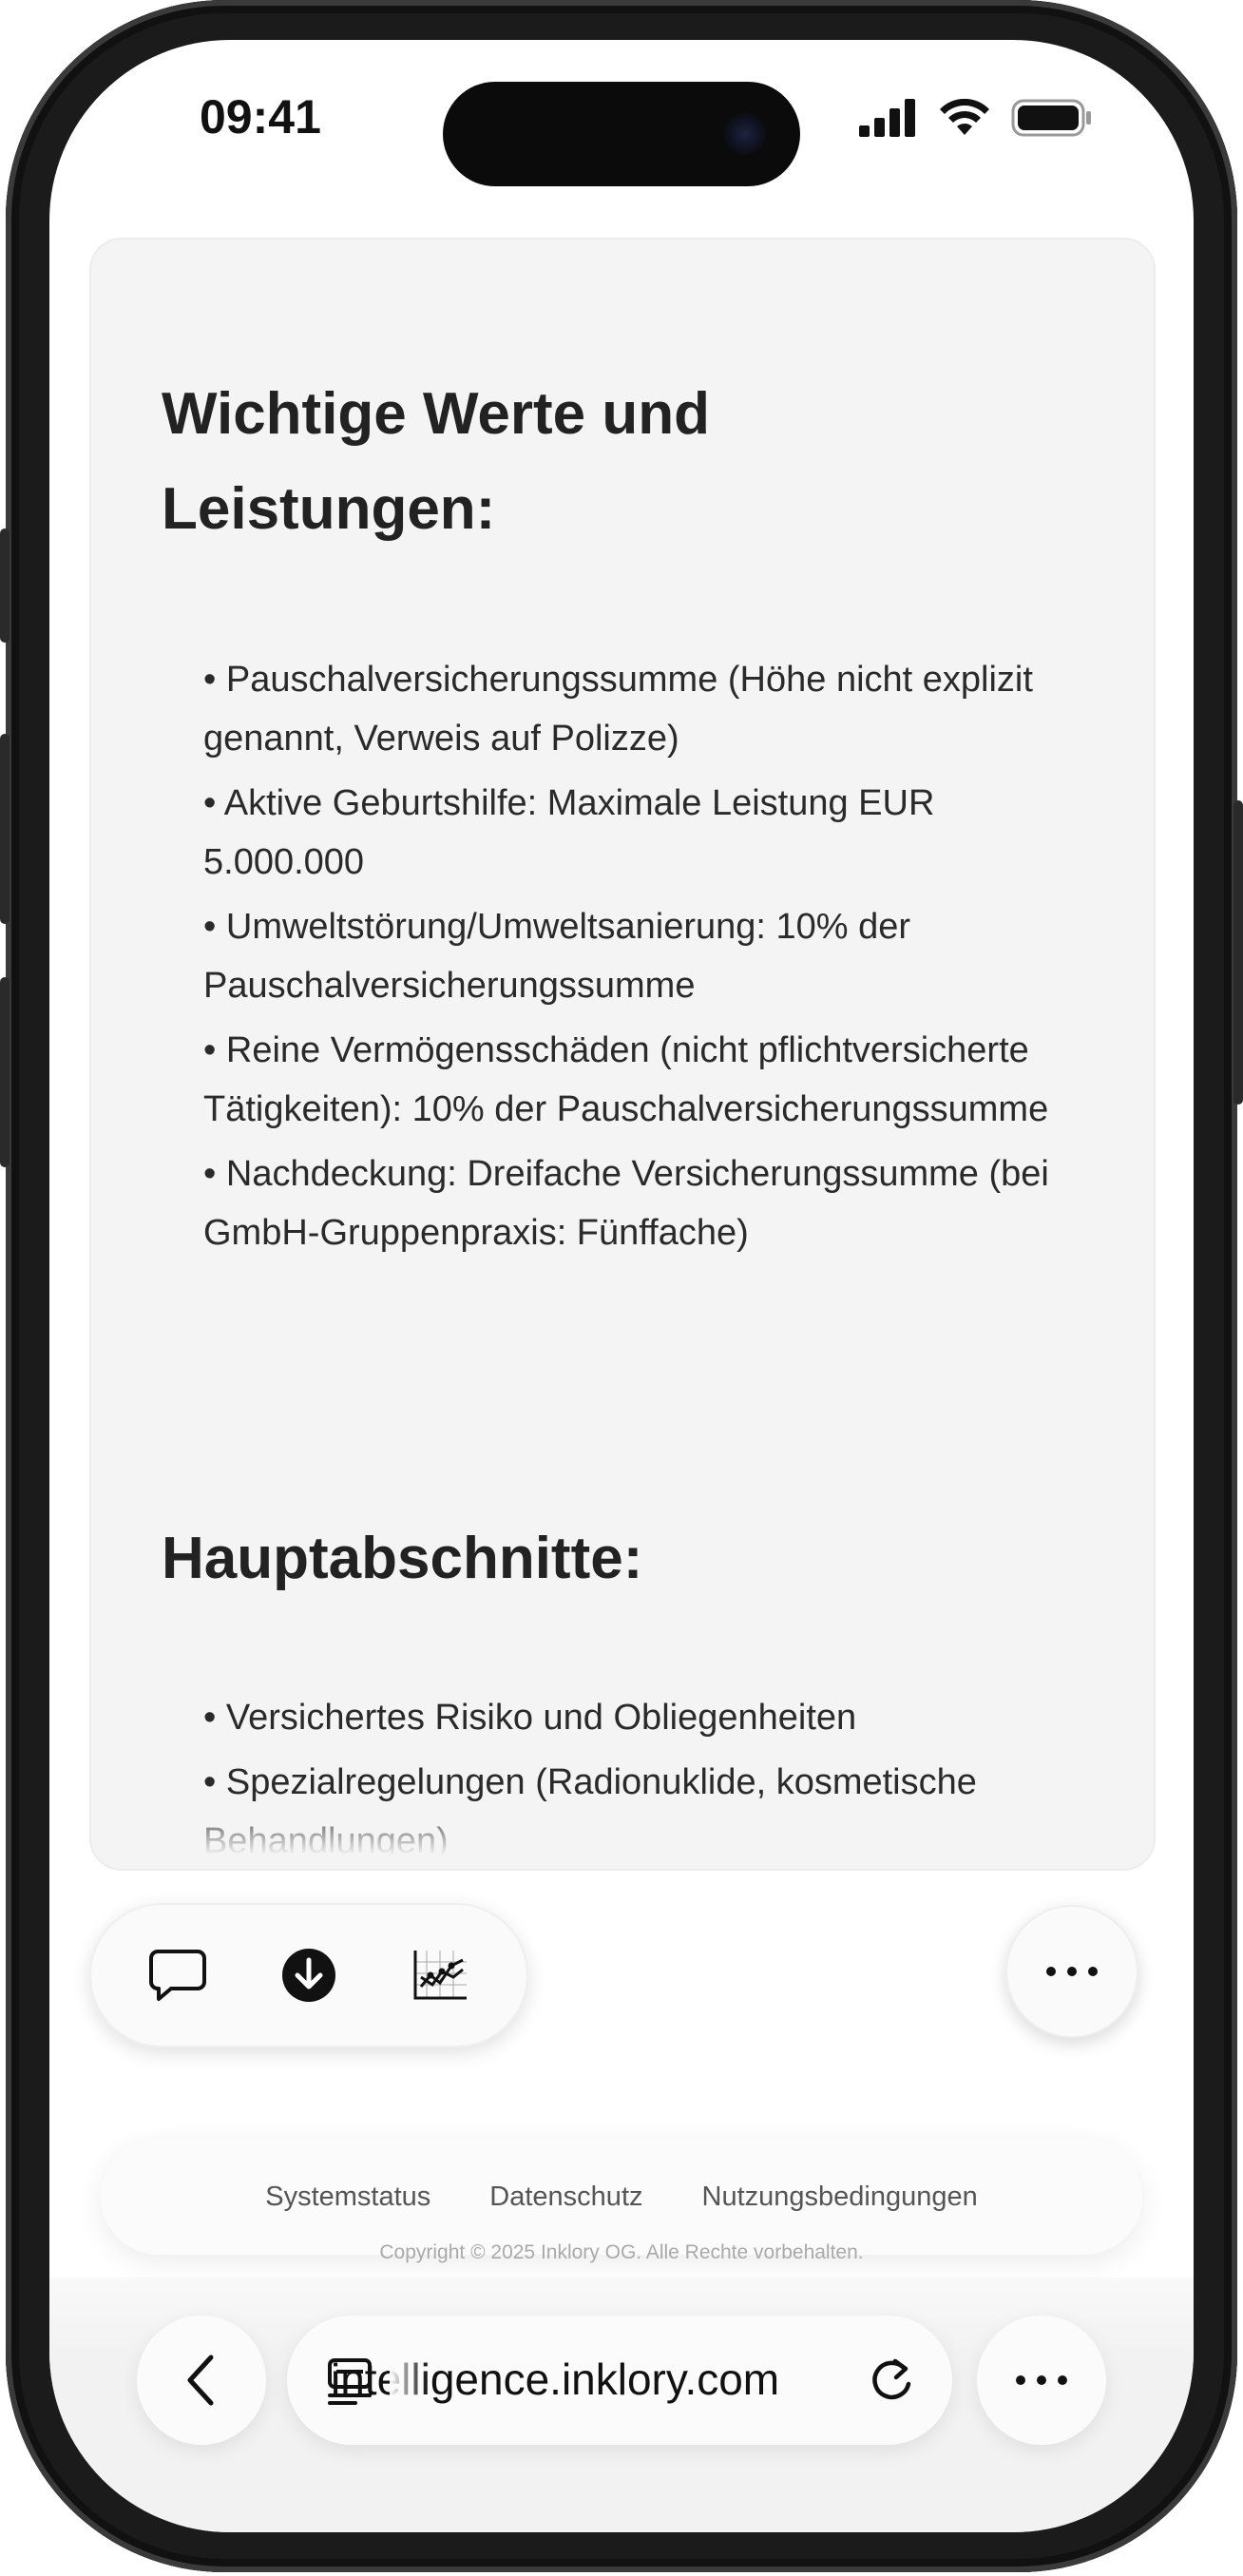 The width and height of the screenshot is (1243, 2576). What do you see at coordinates (965, 117) in the screenshot?
I see `wifi-icon` at bounding box center [965, 117].